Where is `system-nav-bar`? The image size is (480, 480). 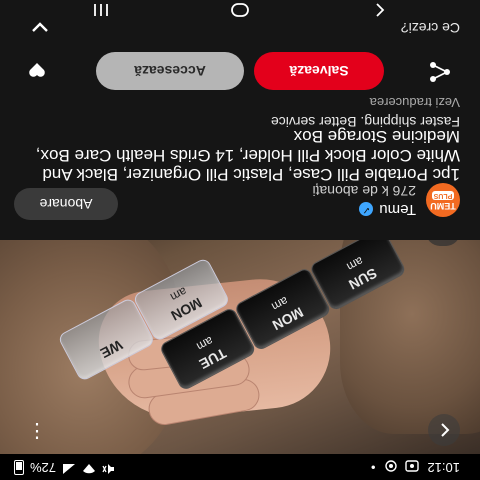 system-nav-bar is located at coordinates (240, 9).